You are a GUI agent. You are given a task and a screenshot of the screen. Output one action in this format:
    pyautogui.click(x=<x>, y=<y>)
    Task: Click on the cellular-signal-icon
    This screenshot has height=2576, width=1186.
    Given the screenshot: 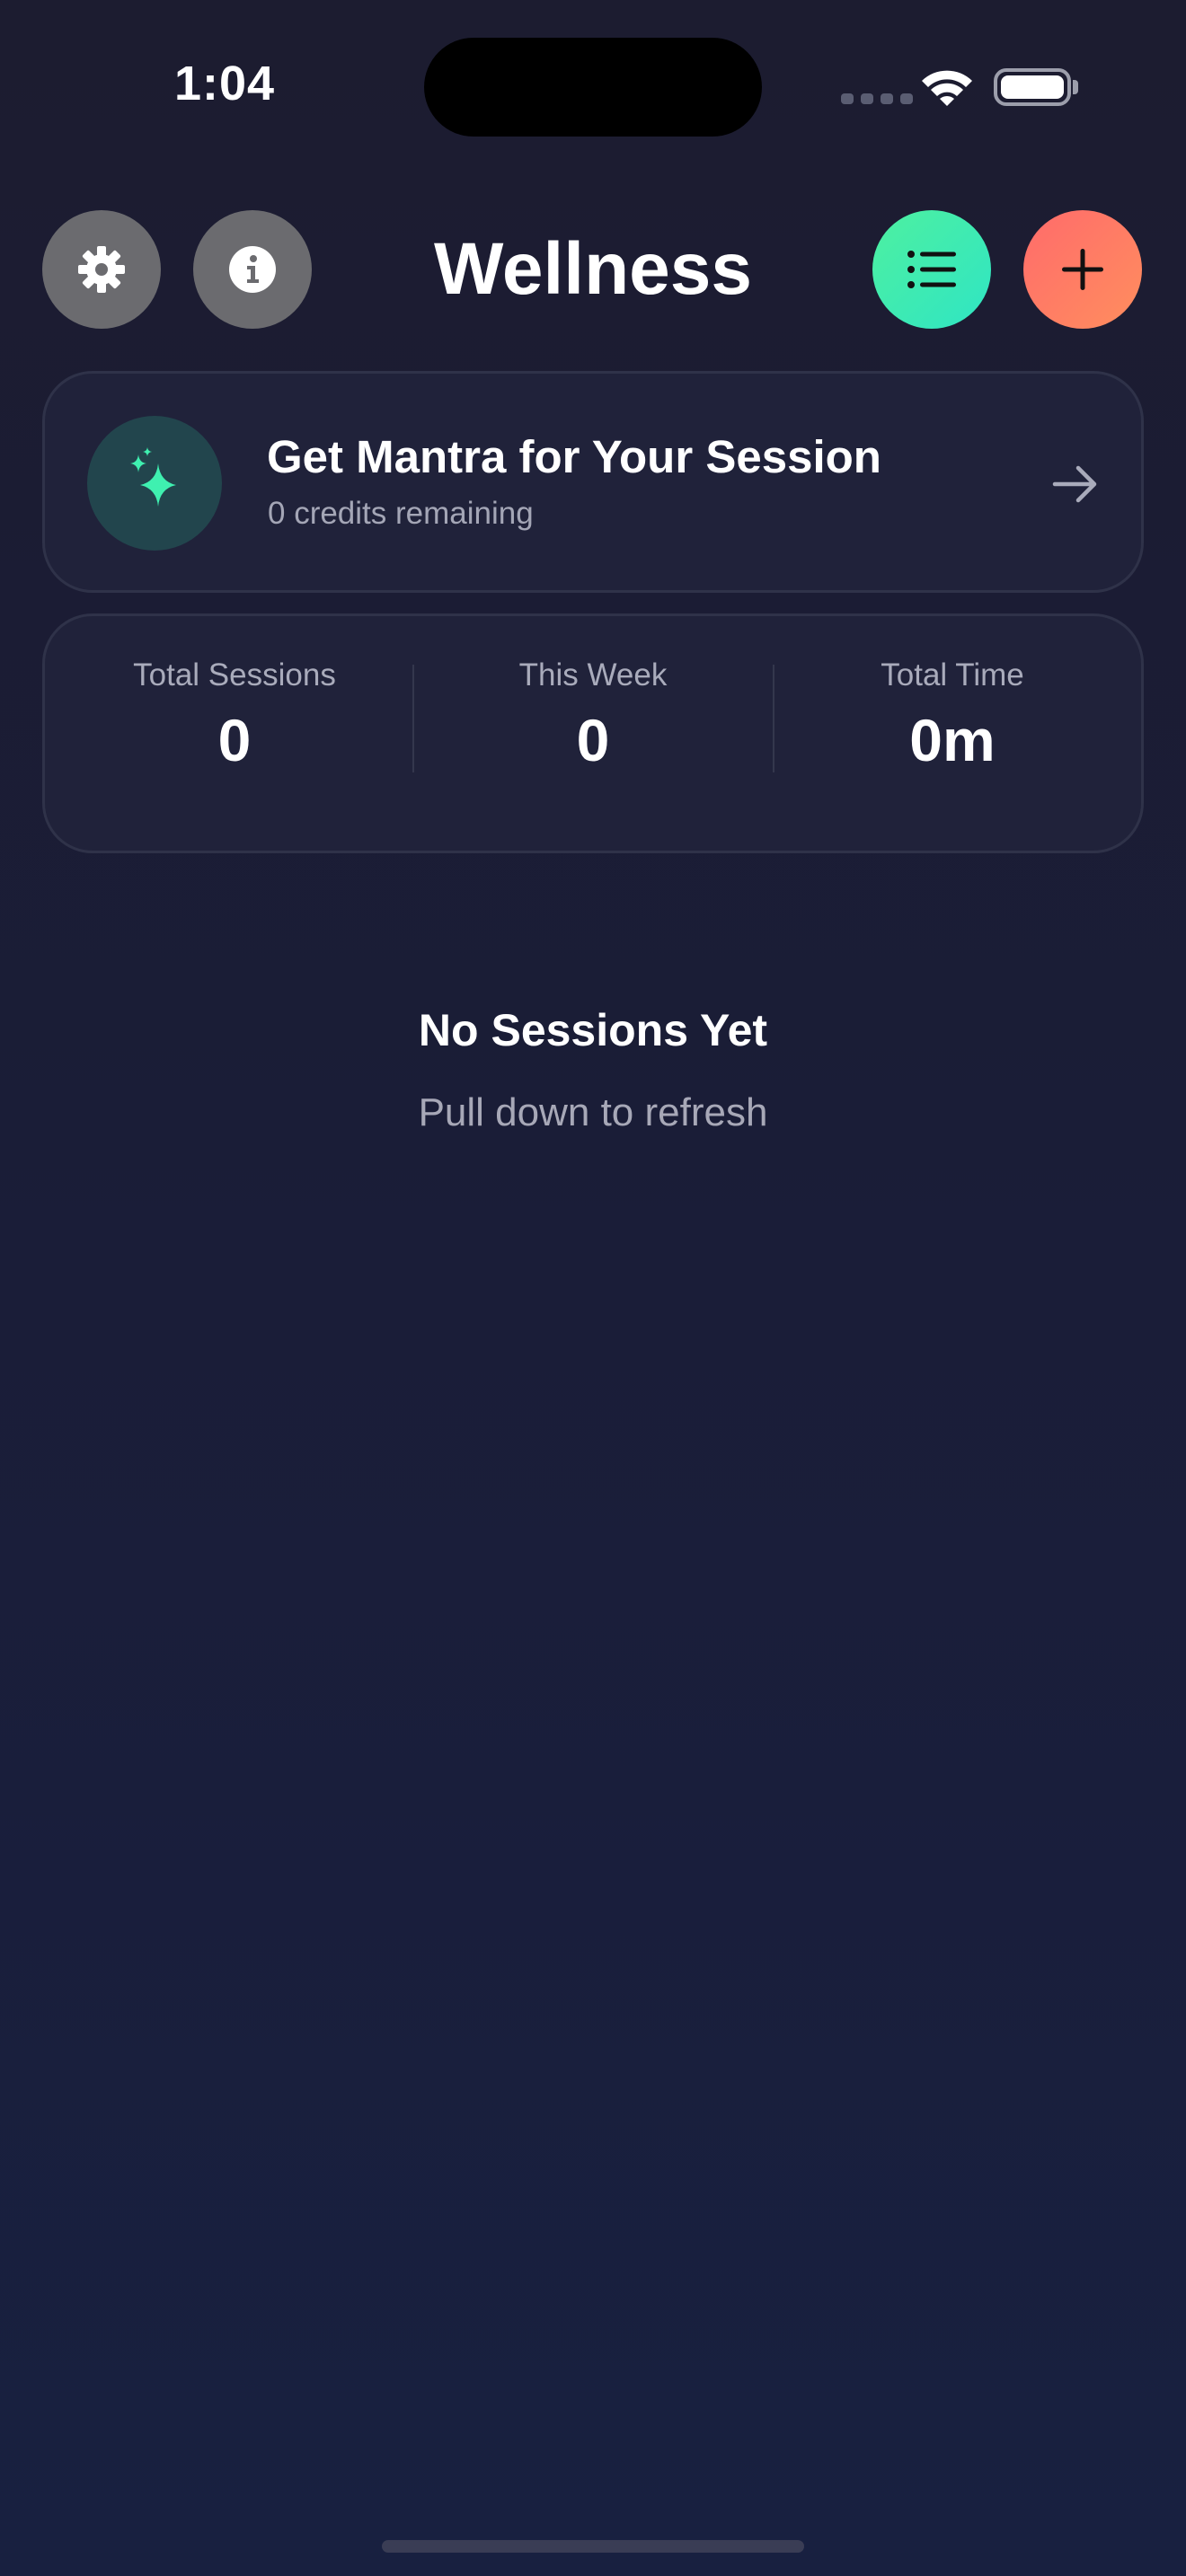 What is the action you would take?
    pyautogui.click(x=877, y=98)
    